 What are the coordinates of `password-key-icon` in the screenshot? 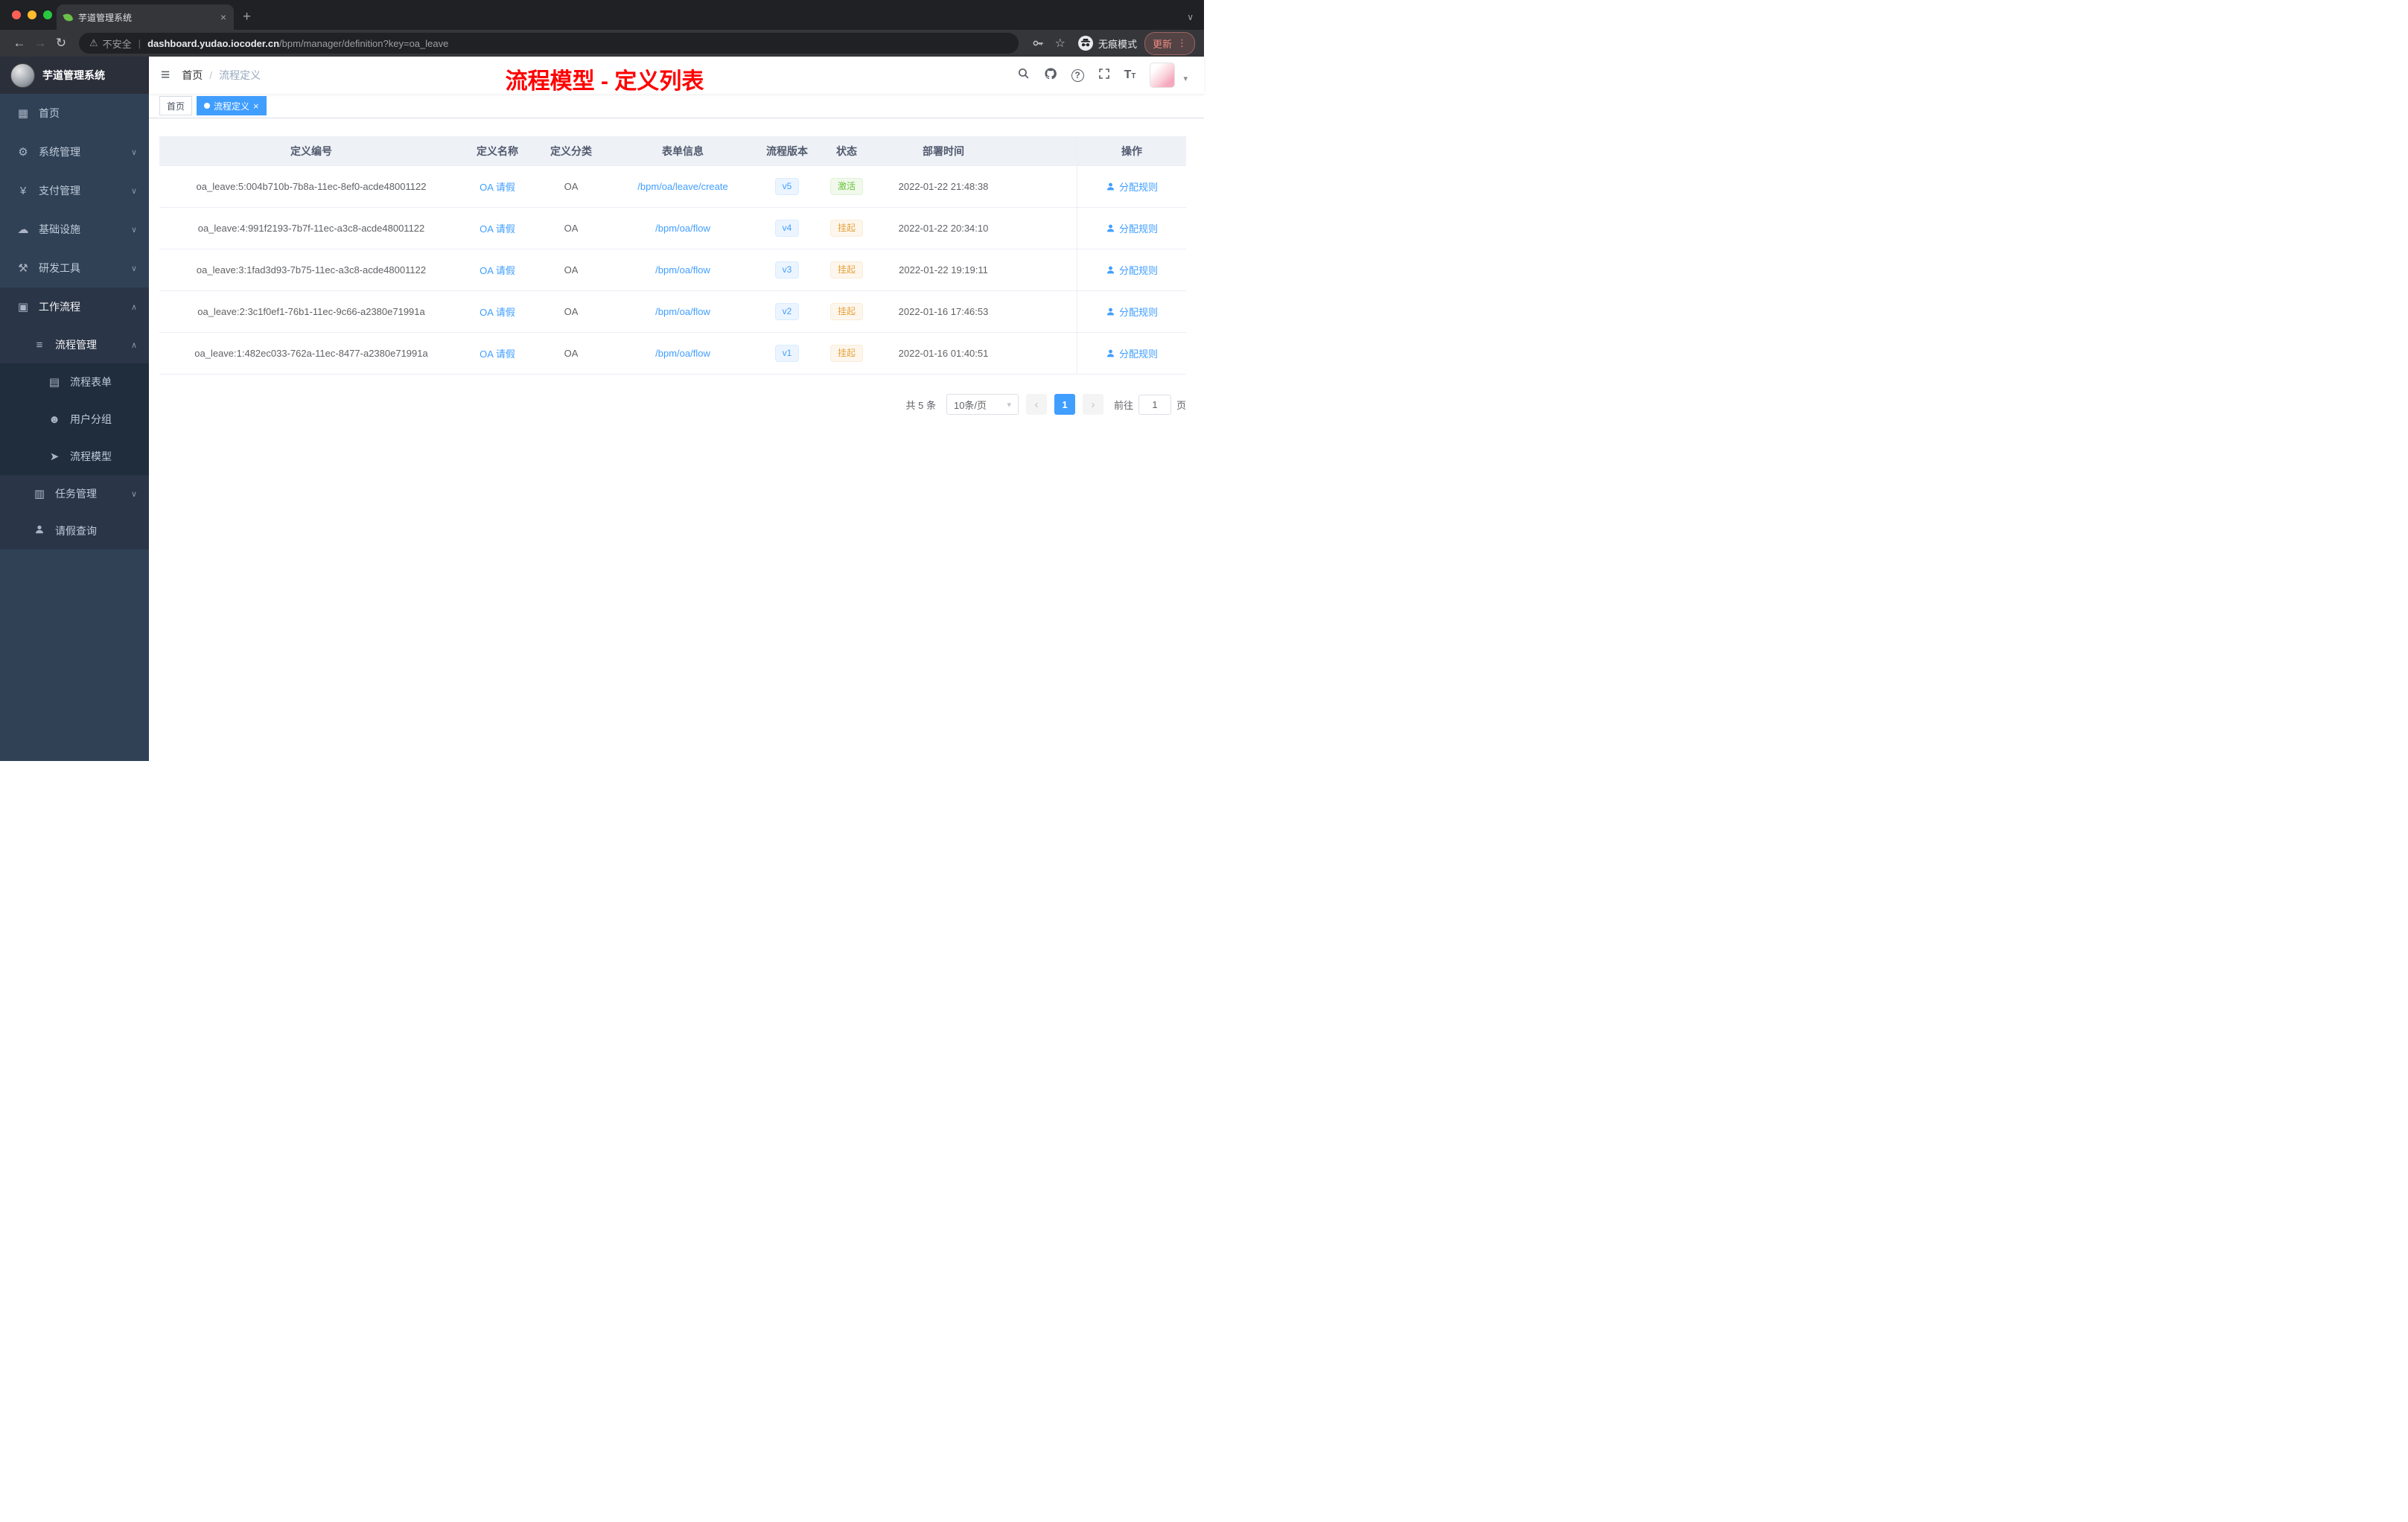 It's located at (1038, 43).